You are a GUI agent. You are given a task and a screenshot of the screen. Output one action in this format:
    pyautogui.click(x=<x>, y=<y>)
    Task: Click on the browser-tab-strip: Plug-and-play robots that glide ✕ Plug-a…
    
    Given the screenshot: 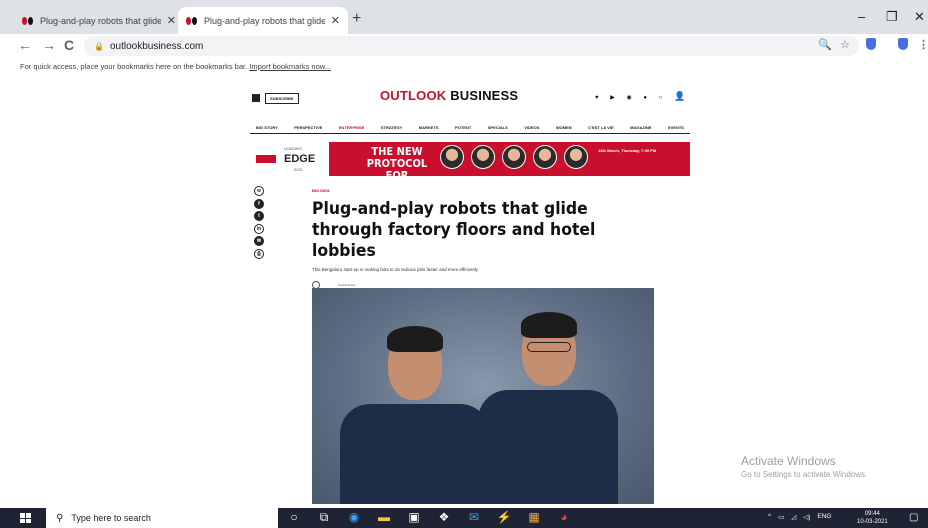 What is the action you would take?
    pyautogui.click(x=464, y=17)
    